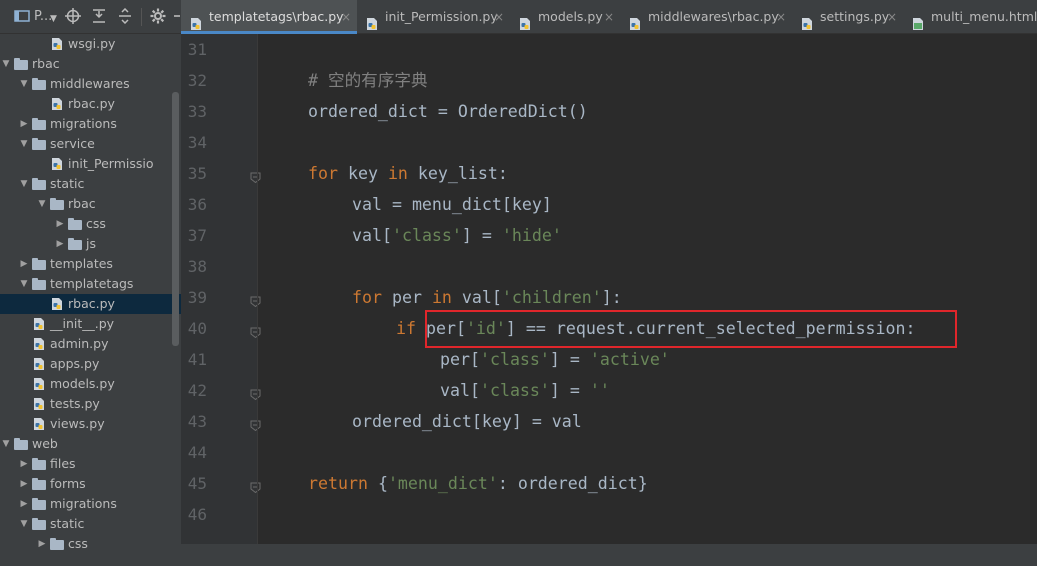 Image resolution: width=1037 pixels, height=566 pixels. Describe the element at coordinates (90, 84) in the screenshot. I see `tree-folder: ▼ middlewares` at that location.